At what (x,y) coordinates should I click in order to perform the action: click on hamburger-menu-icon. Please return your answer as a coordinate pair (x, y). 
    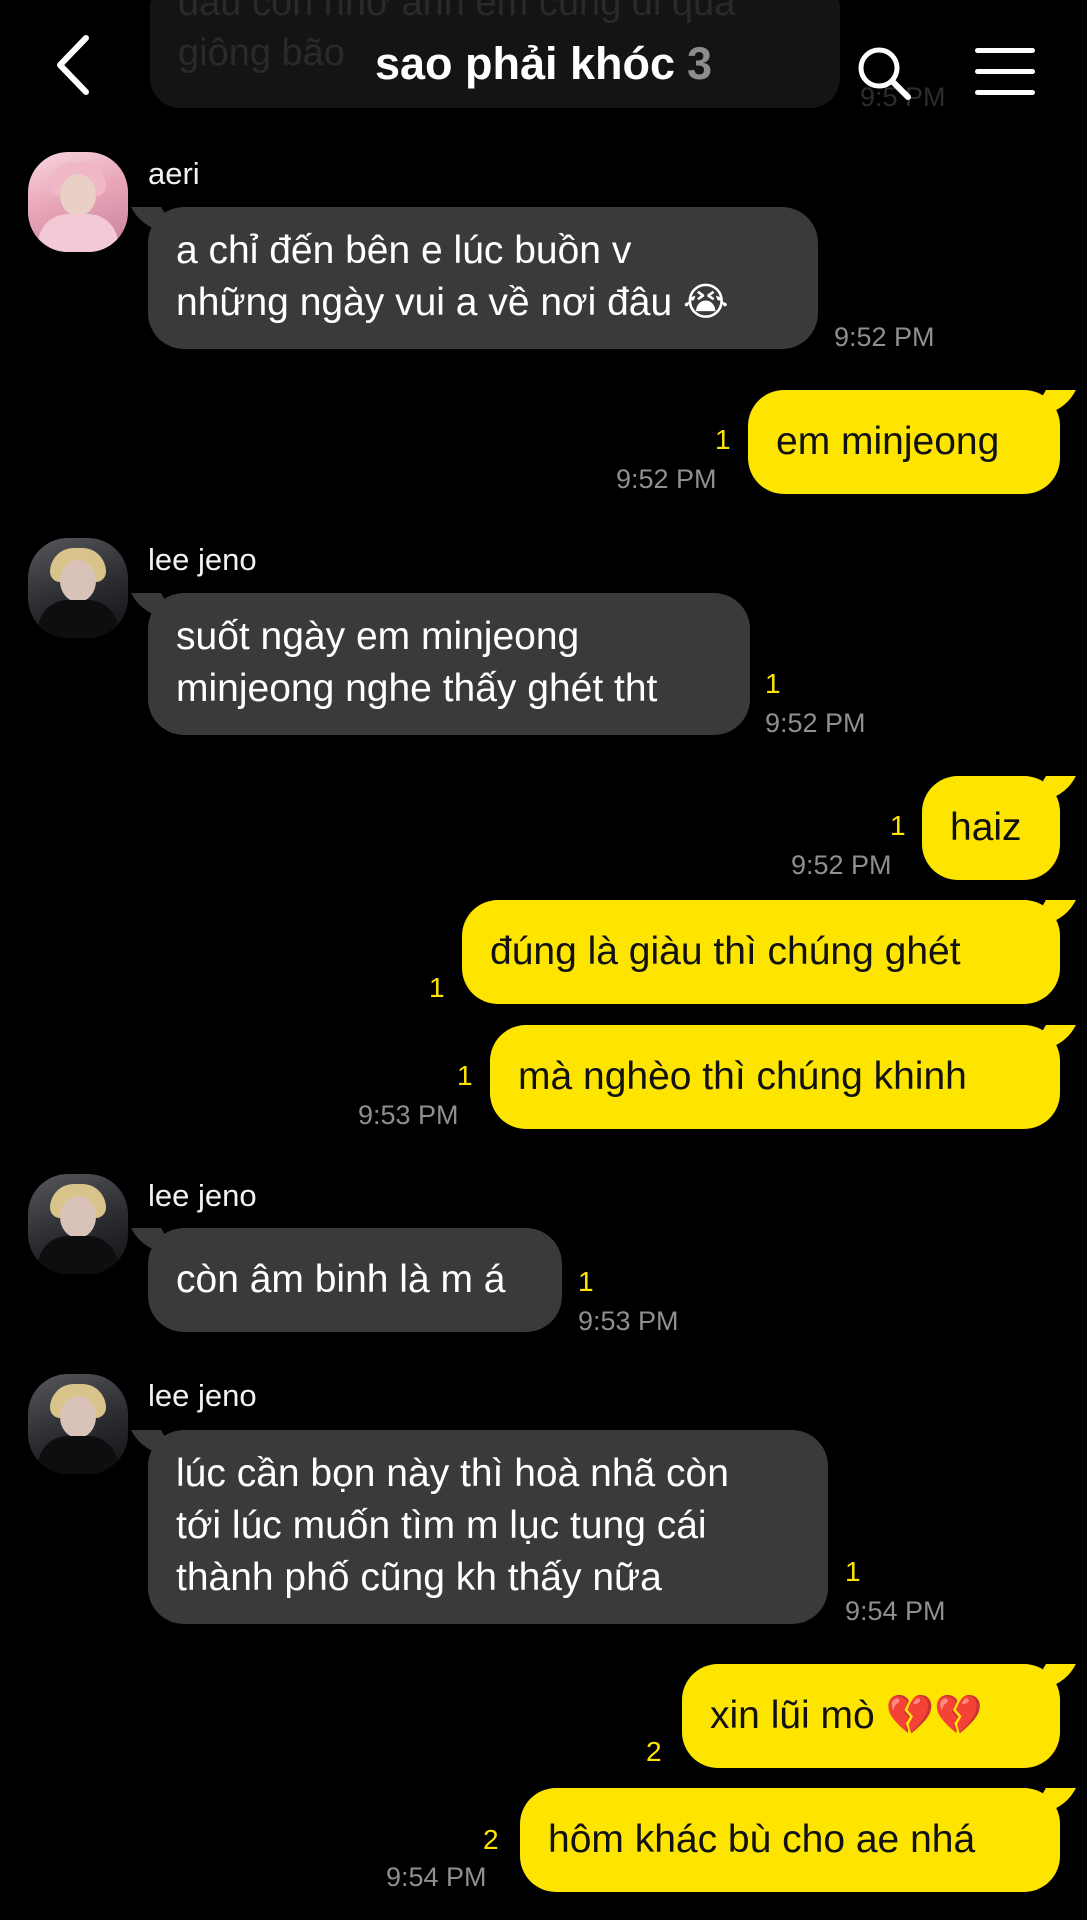
    Looking at the image, I should click on (1005, 71).